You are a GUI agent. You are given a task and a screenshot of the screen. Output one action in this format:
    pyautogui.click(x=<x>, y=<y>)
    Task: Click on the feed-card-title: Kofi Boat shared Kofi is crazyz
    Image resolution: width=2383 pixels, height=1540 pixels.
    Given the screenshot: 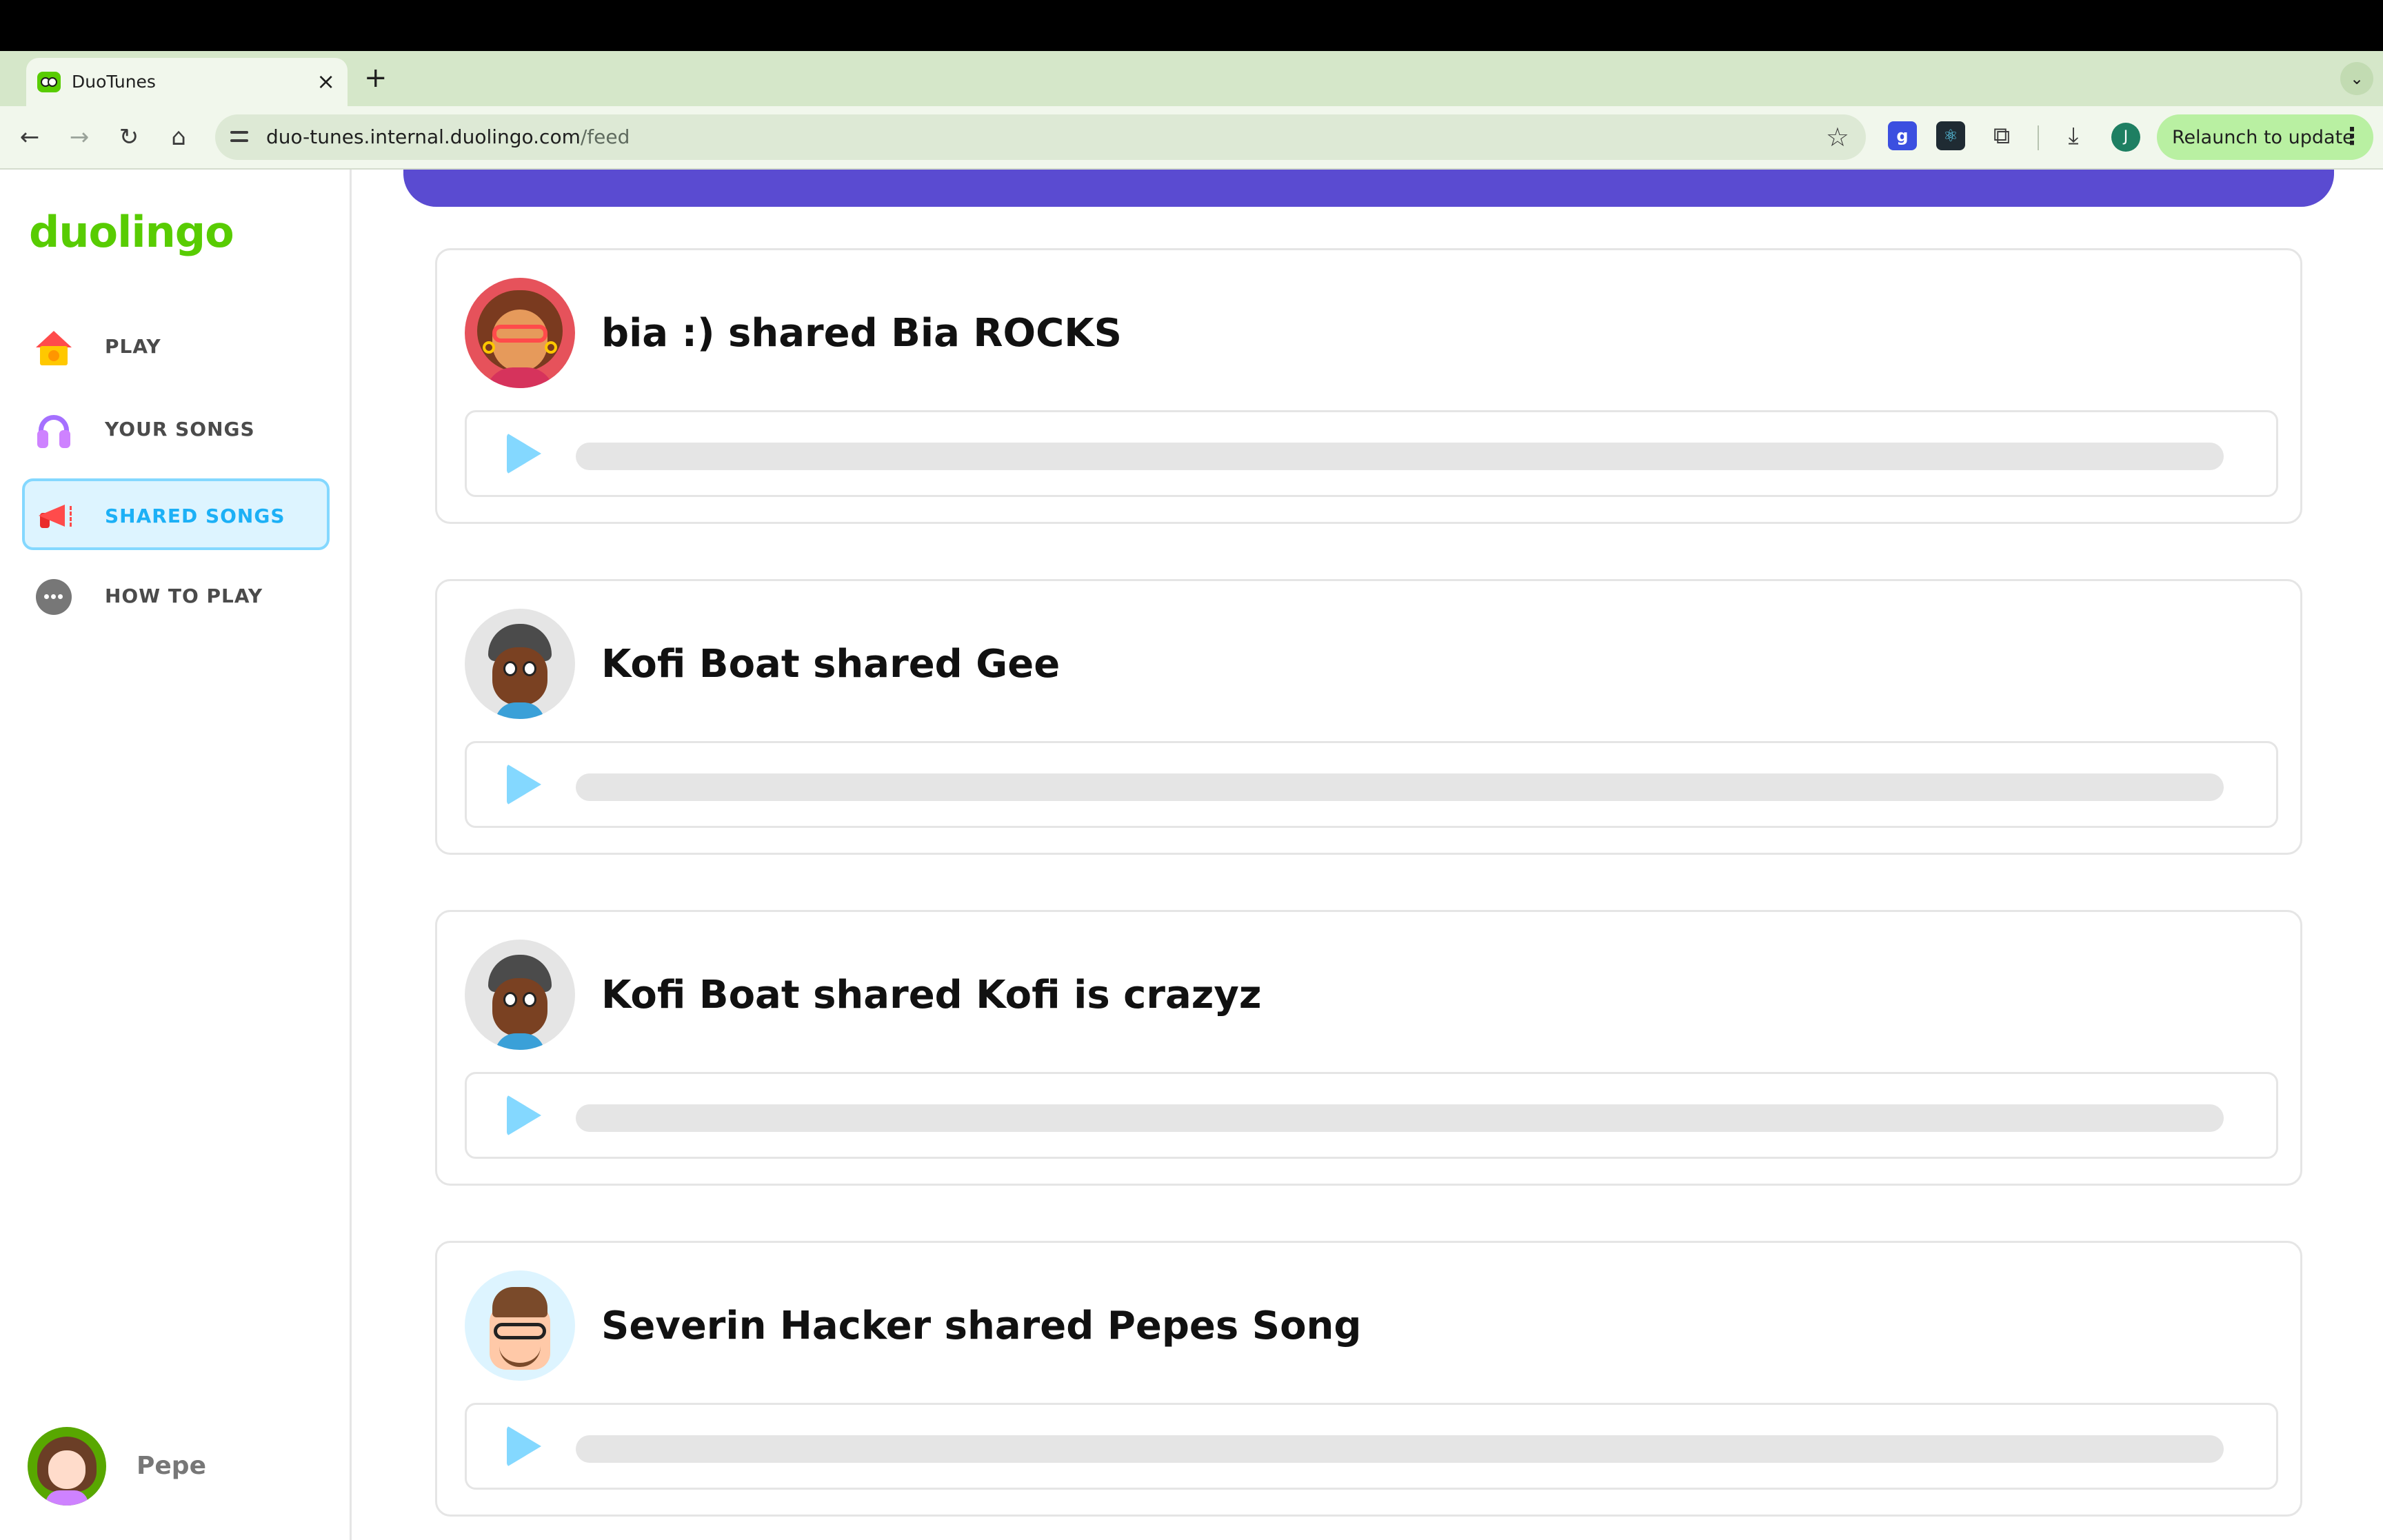 What is the action you would take?
    pyautogui.click(x=931, y=995)
    